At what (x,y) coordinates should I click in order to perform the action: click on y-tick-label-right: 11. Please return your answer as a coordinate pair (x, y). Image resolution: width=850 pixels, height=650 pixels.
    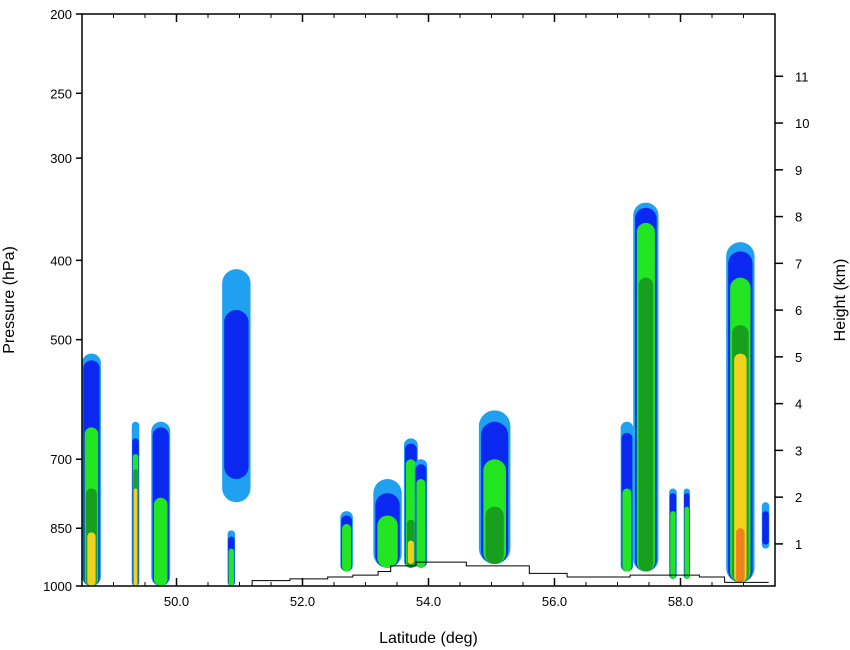
    Looking at the image, I should click on (802, 76).